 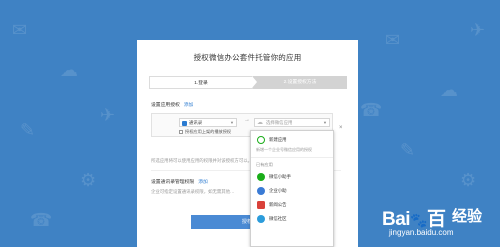 What do you see at coordinates (299, 82) in the screenshot?
I see `step-set-authorization: 2.设置授权方法` at bounding box center [299, 82].